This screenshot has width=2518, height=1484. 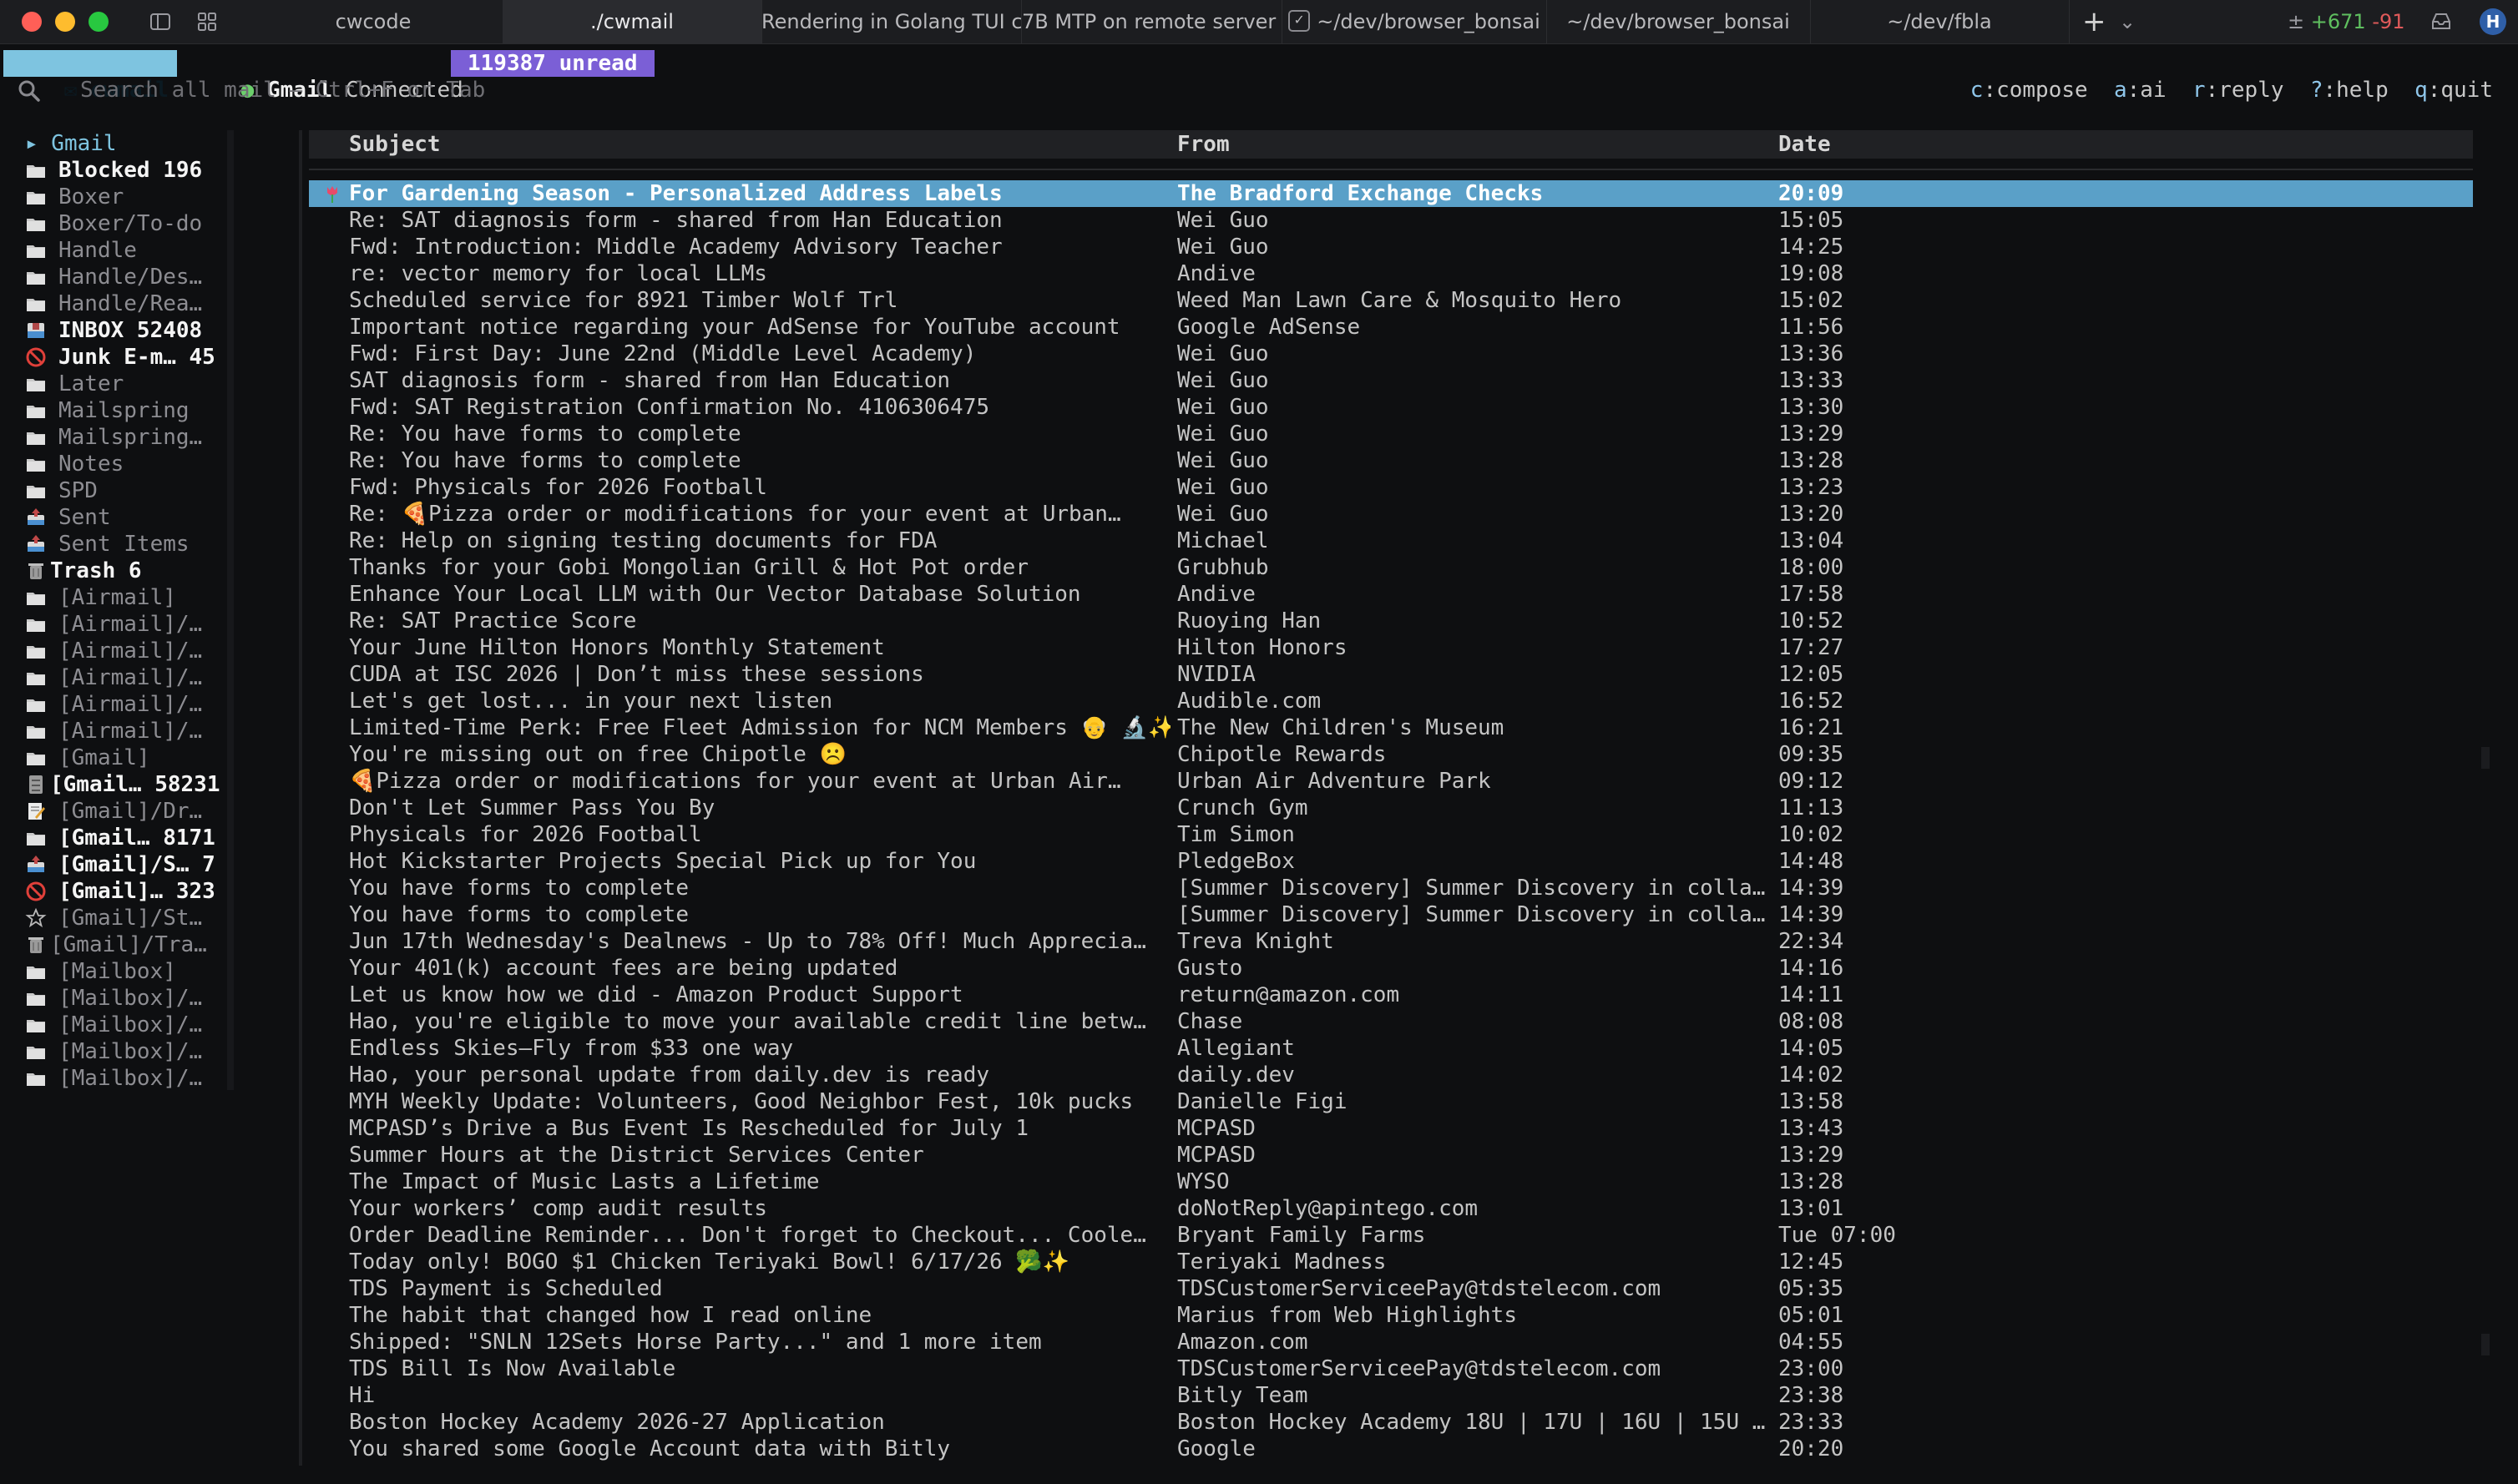 What do you see at coordinates (581, 90) in the screenshot?
I see `search-input` at bounding box center [581, 90].